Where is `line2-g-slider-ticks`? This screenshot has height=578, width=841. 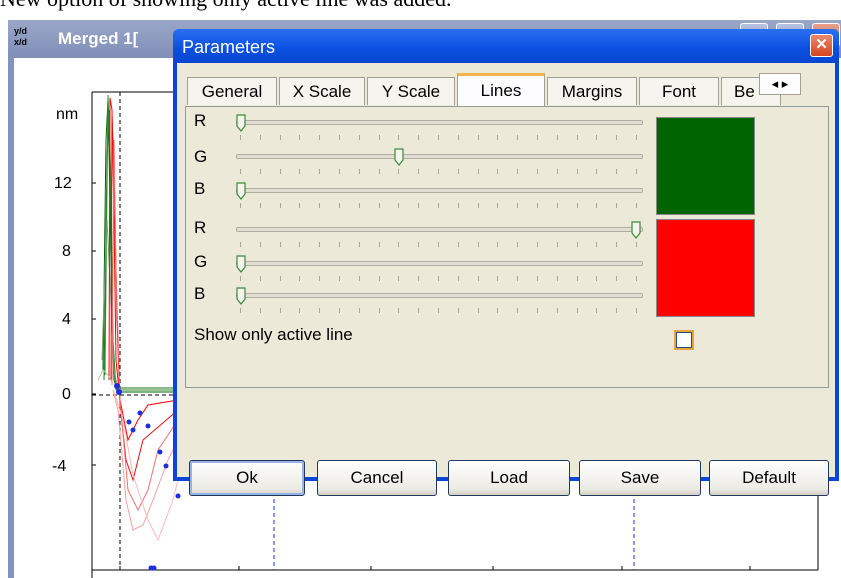
line2-g-slider-ticks is located at coordinates (438, 279).